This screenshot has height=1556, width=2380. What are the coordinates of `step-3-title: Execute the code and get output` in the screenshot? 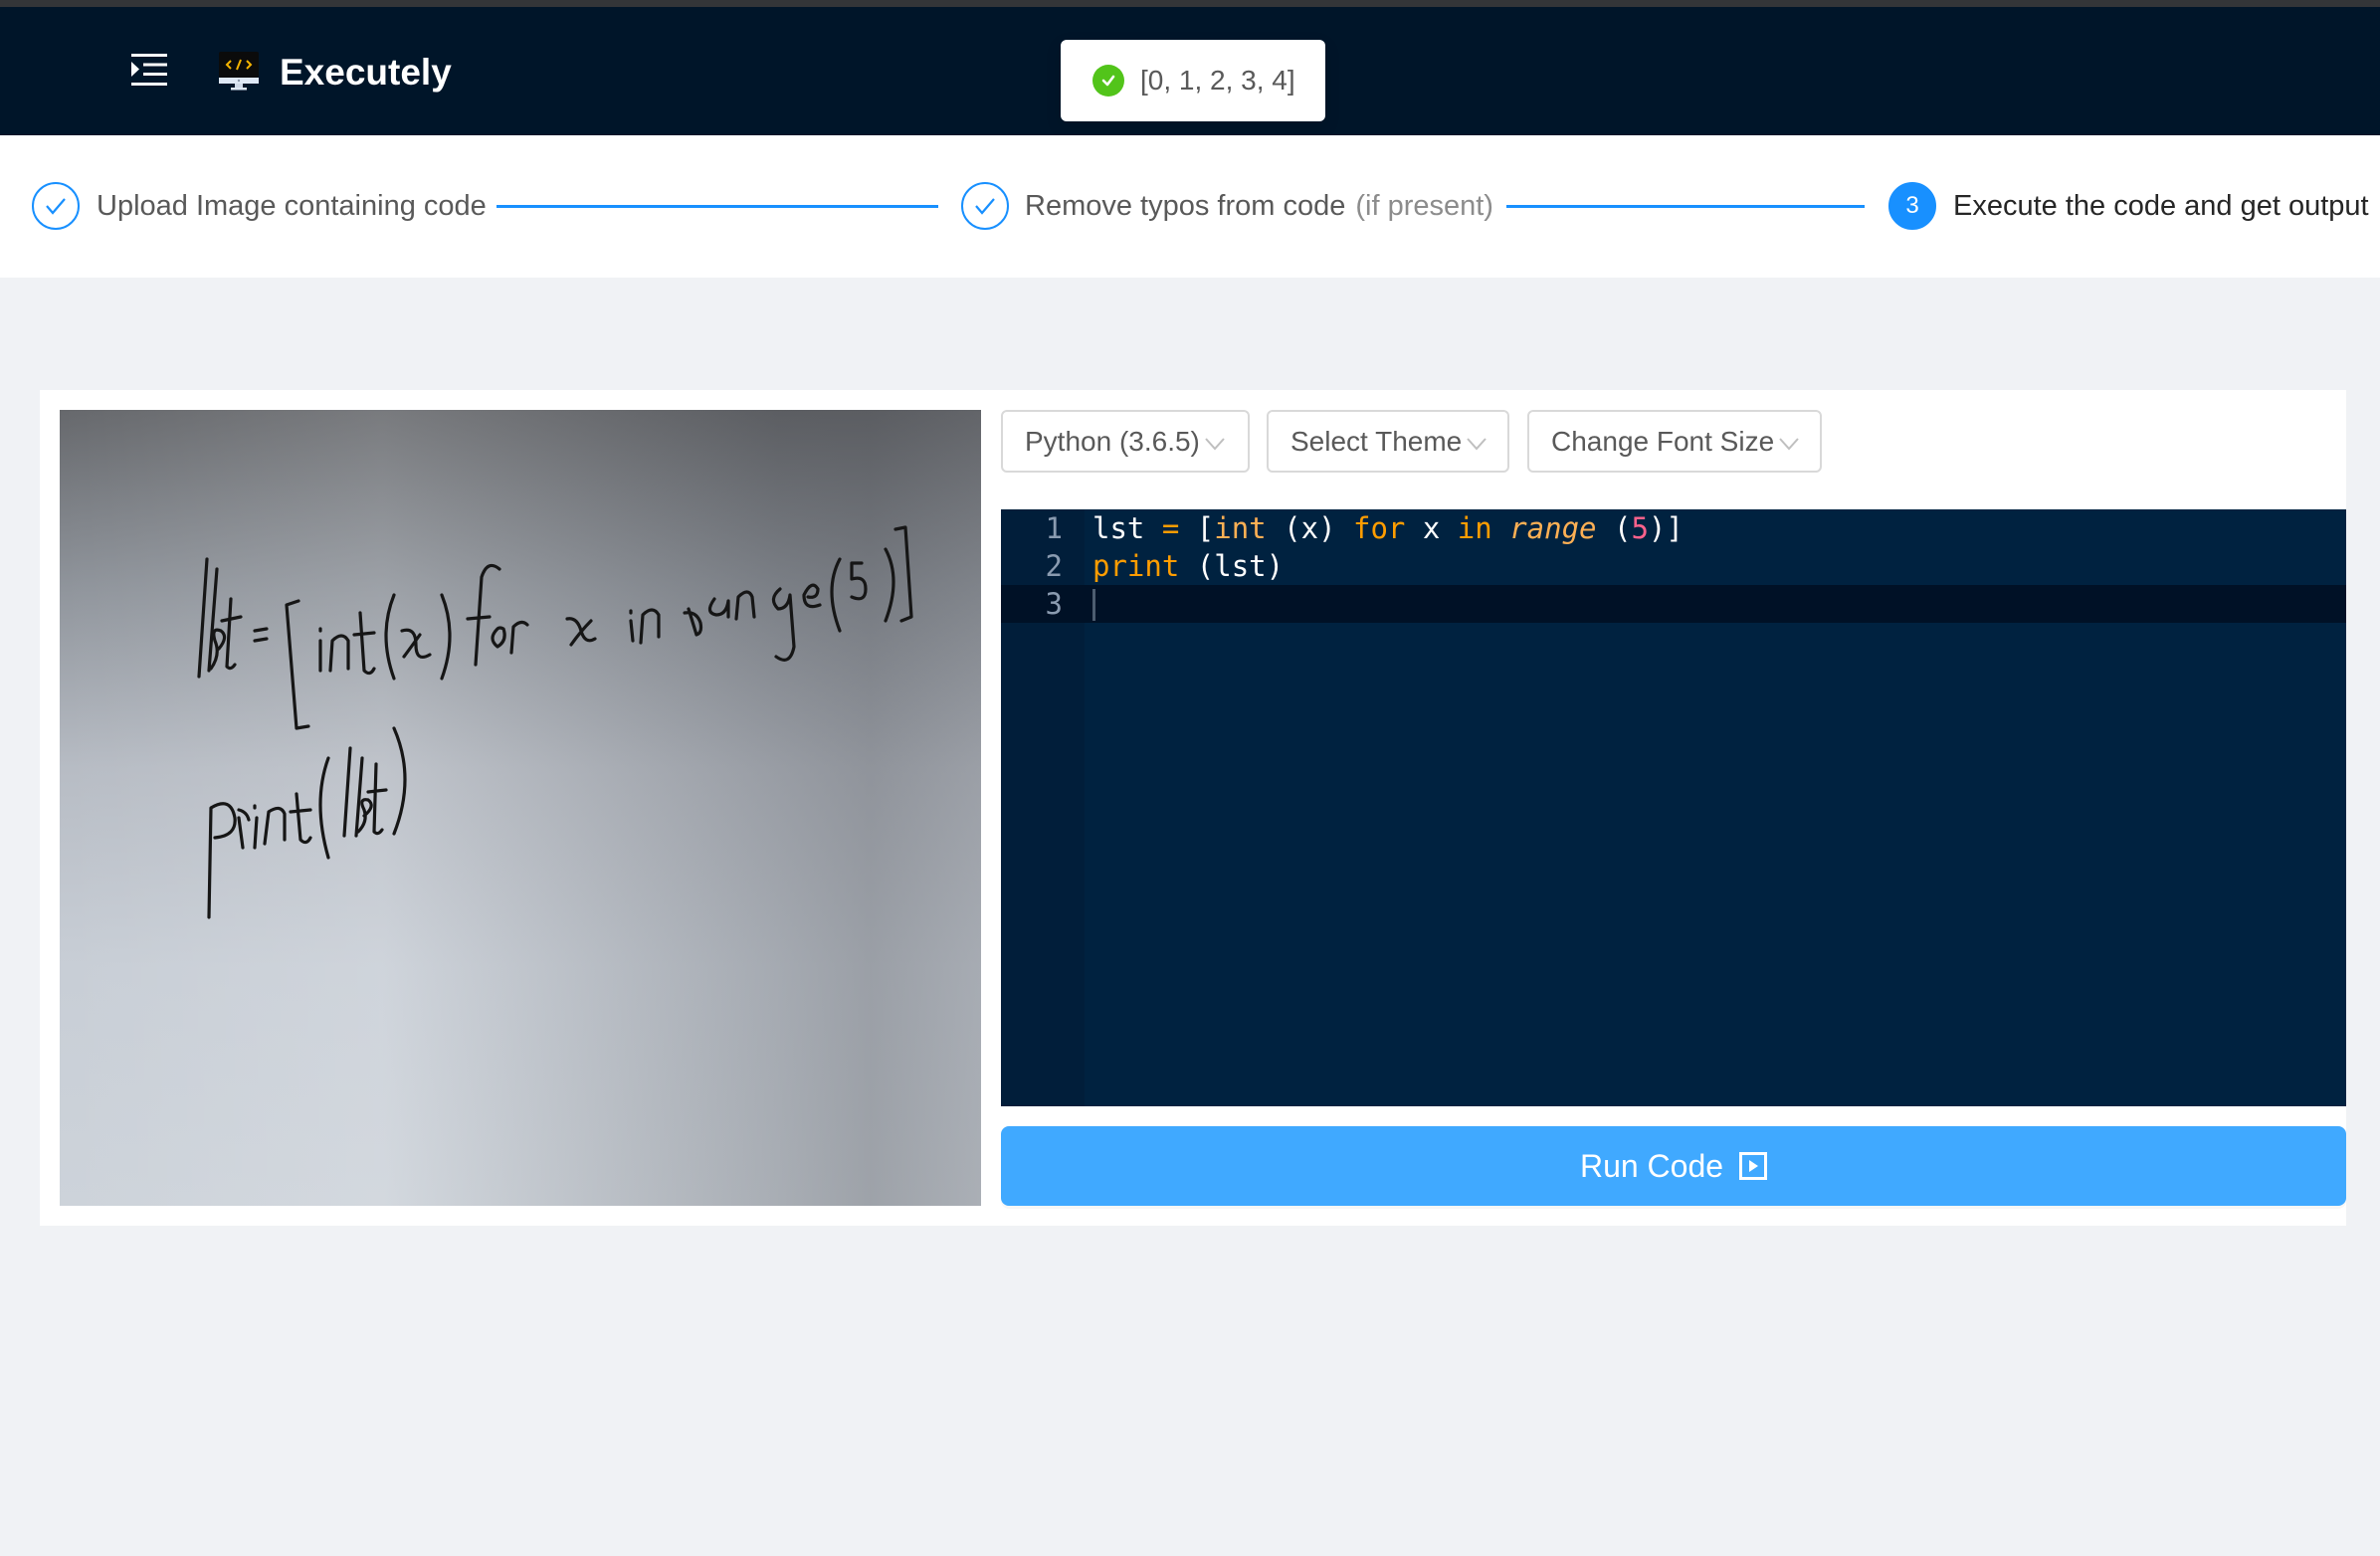 It's located at (2161, 206).